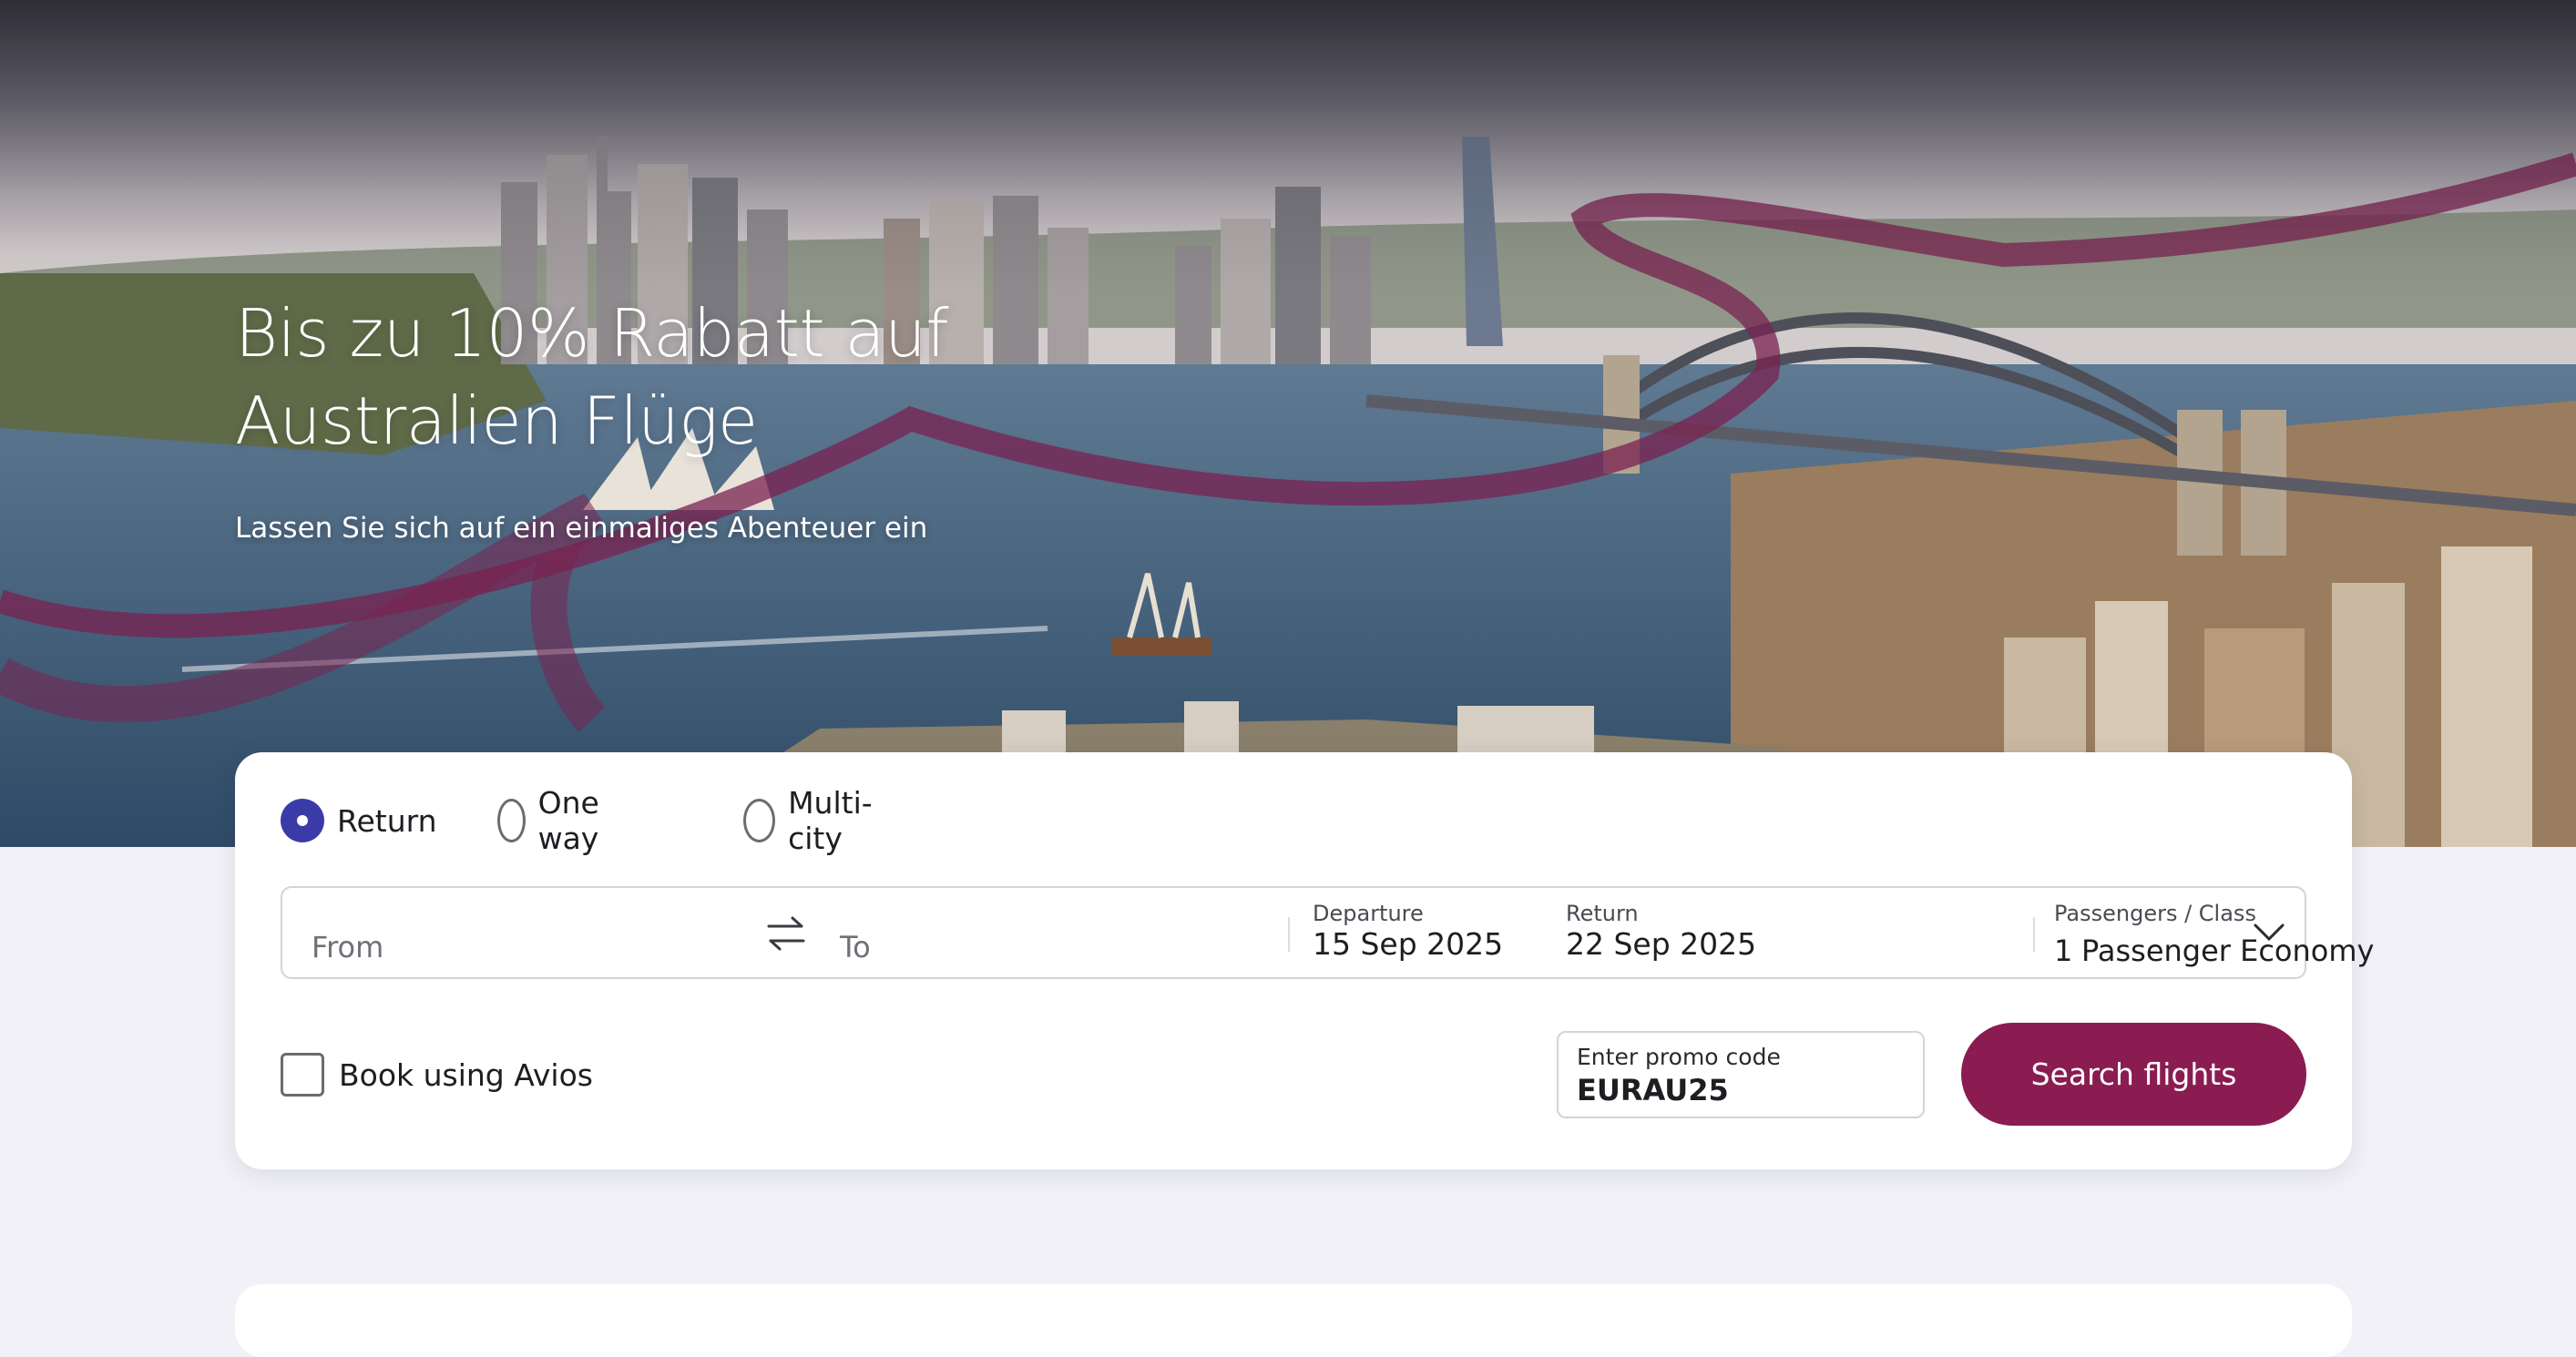 This screenshot has width=2576, height=1357. I want to click on next-section-card, so click(1293, 1320).